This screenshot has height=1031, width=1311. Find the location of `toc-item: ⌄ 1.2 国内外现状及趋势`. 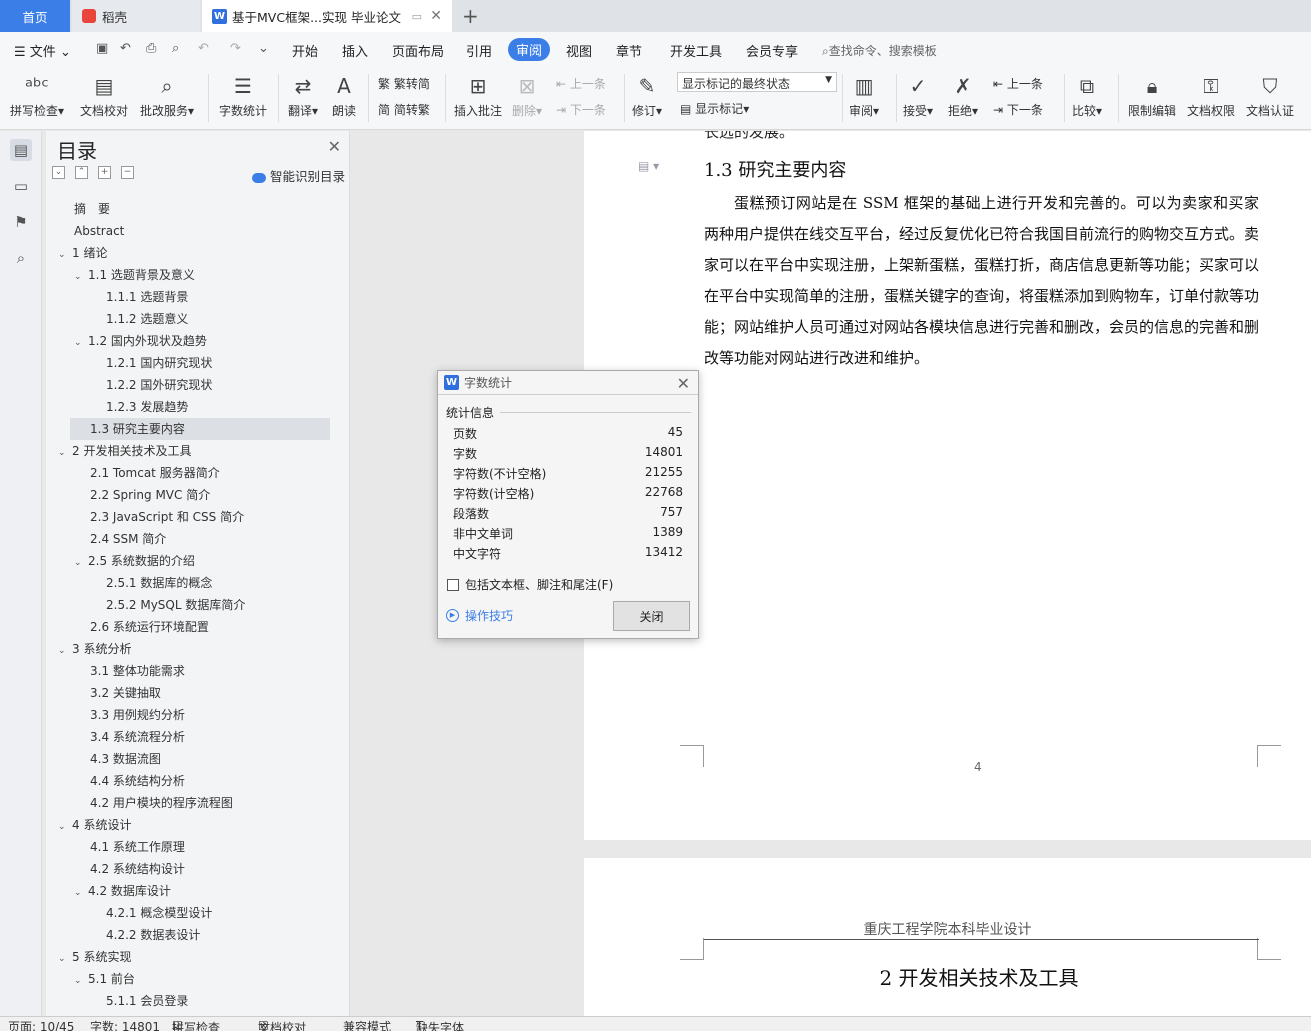

toc-item: ⌄ 1.2 国内外现状及趋势 is located at coordinates (191, 341).